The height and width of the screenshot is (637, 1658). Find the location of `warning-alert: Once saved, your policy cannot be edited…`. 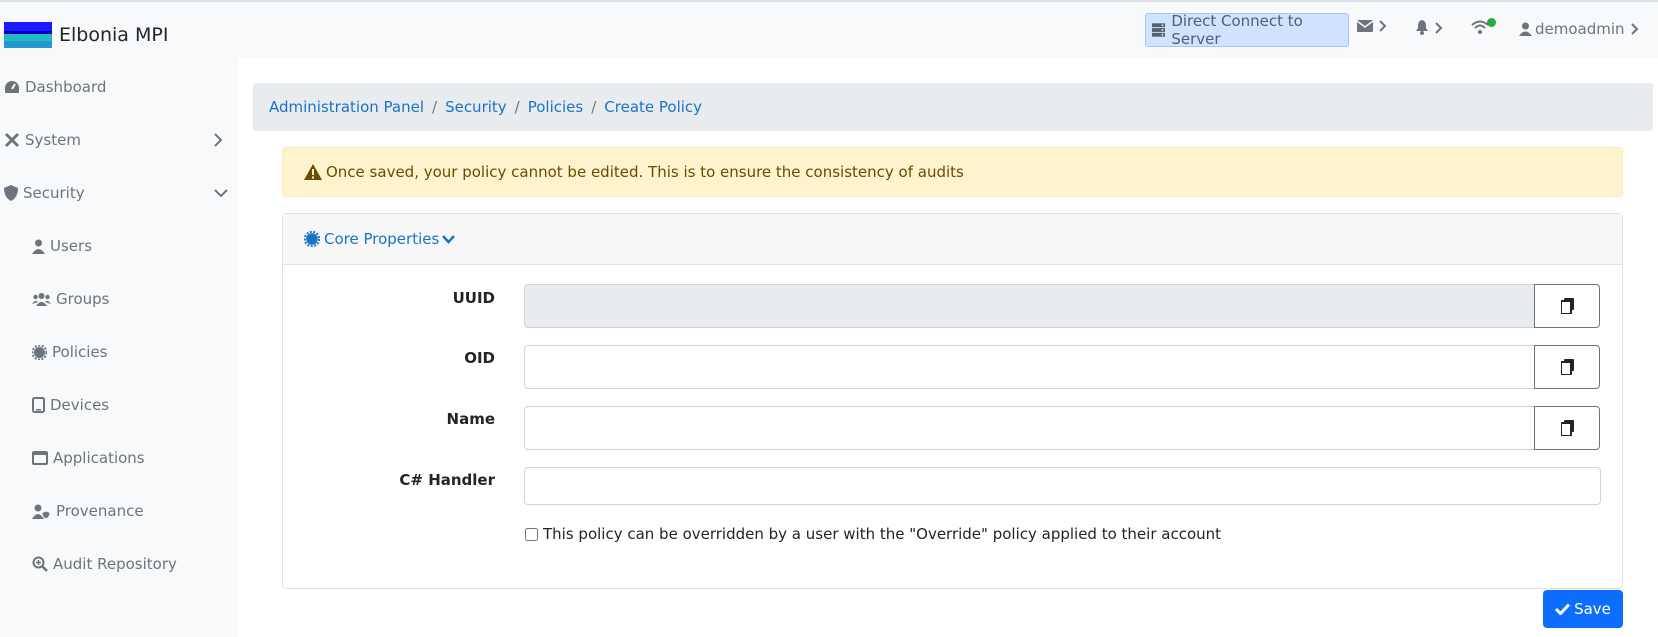

warning-alert: Once saved, your policy cannot be edited… is located at coordinates (952, 172).